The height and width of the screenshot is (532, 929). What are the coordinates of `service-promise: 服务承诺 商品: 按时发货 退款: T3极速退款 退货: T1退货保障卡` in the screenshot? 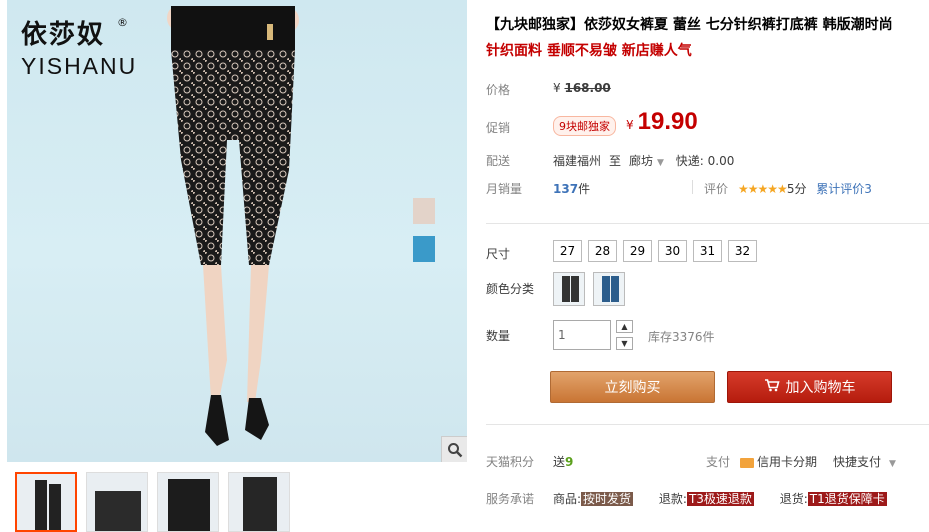 It's located at (686, 498).